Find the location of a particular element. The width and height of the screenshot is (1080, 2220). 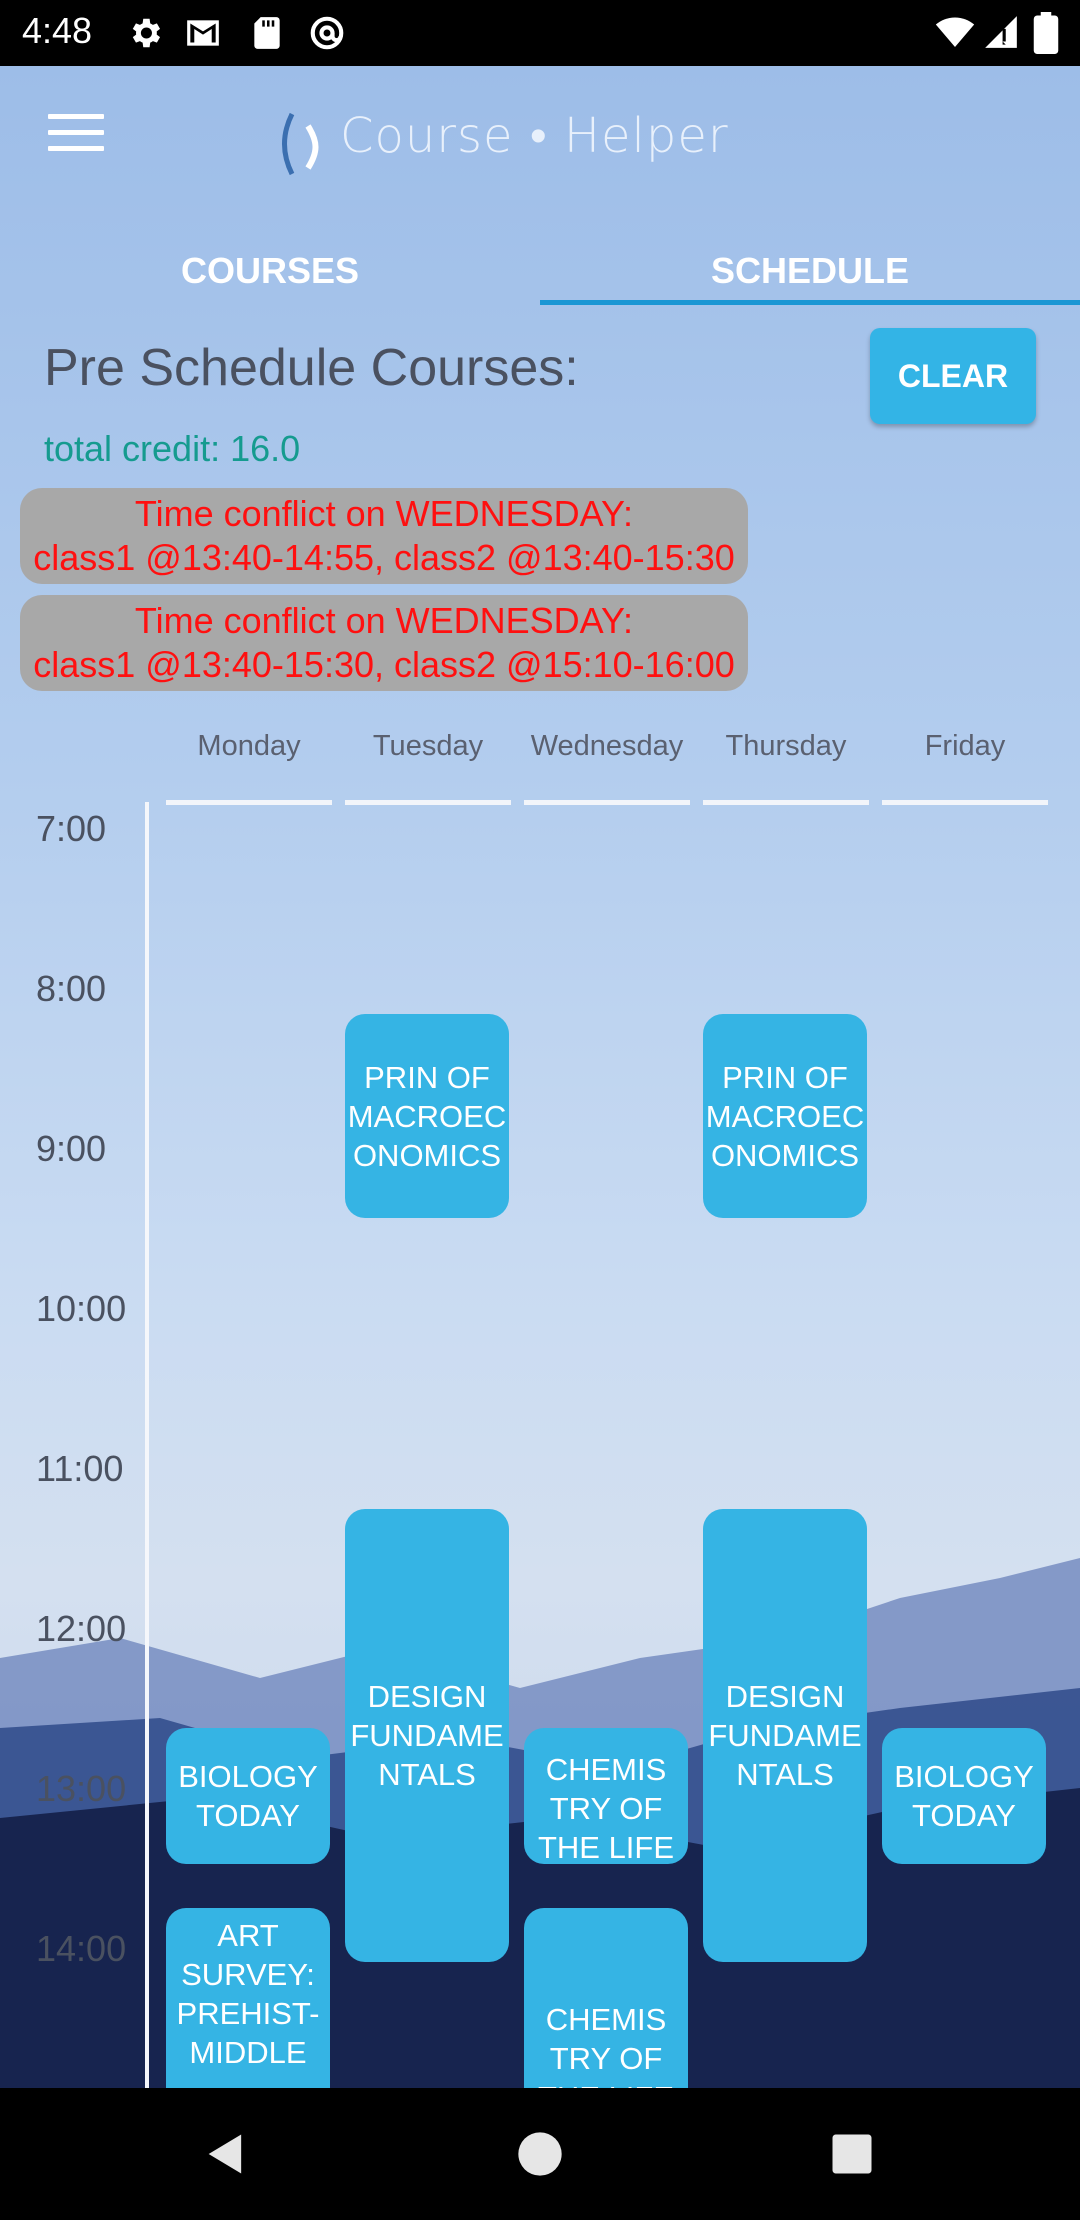

app-title: Course • Helper is located at coordinates (534, 136).